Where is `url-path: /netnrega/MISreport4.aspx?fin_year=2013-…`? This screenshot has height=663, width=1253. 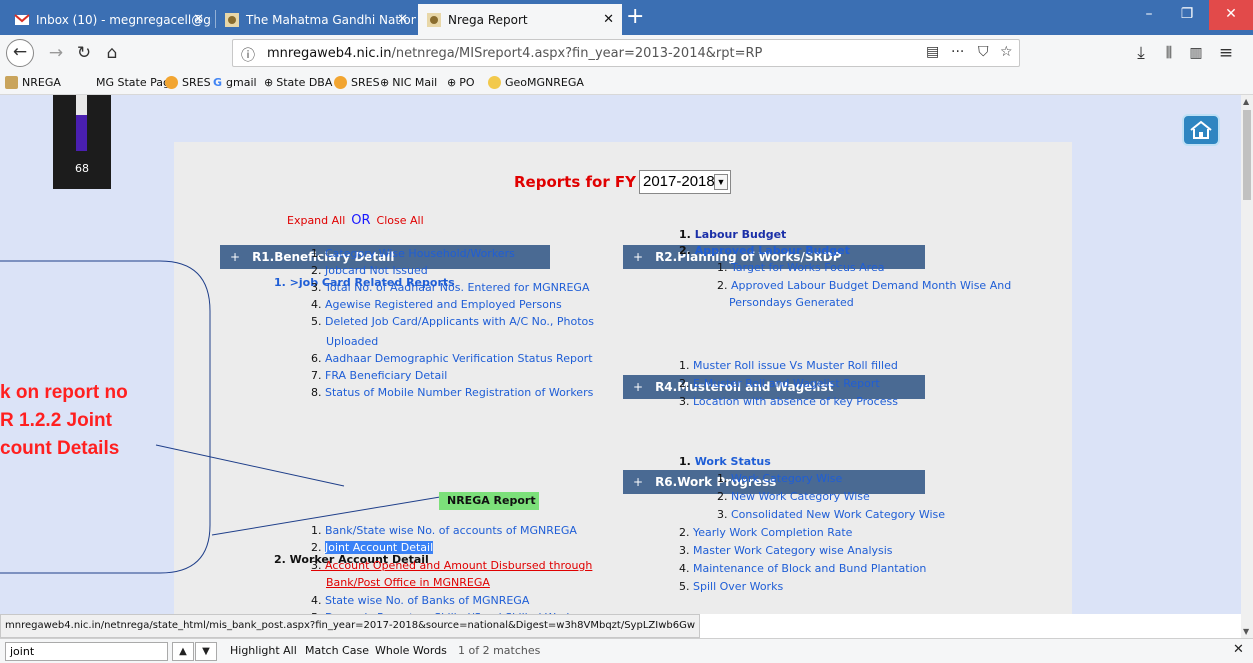
url-path: /netnrega/MISreport4.aspx?fin_year=2013-… is located at coordinates (577, 53).